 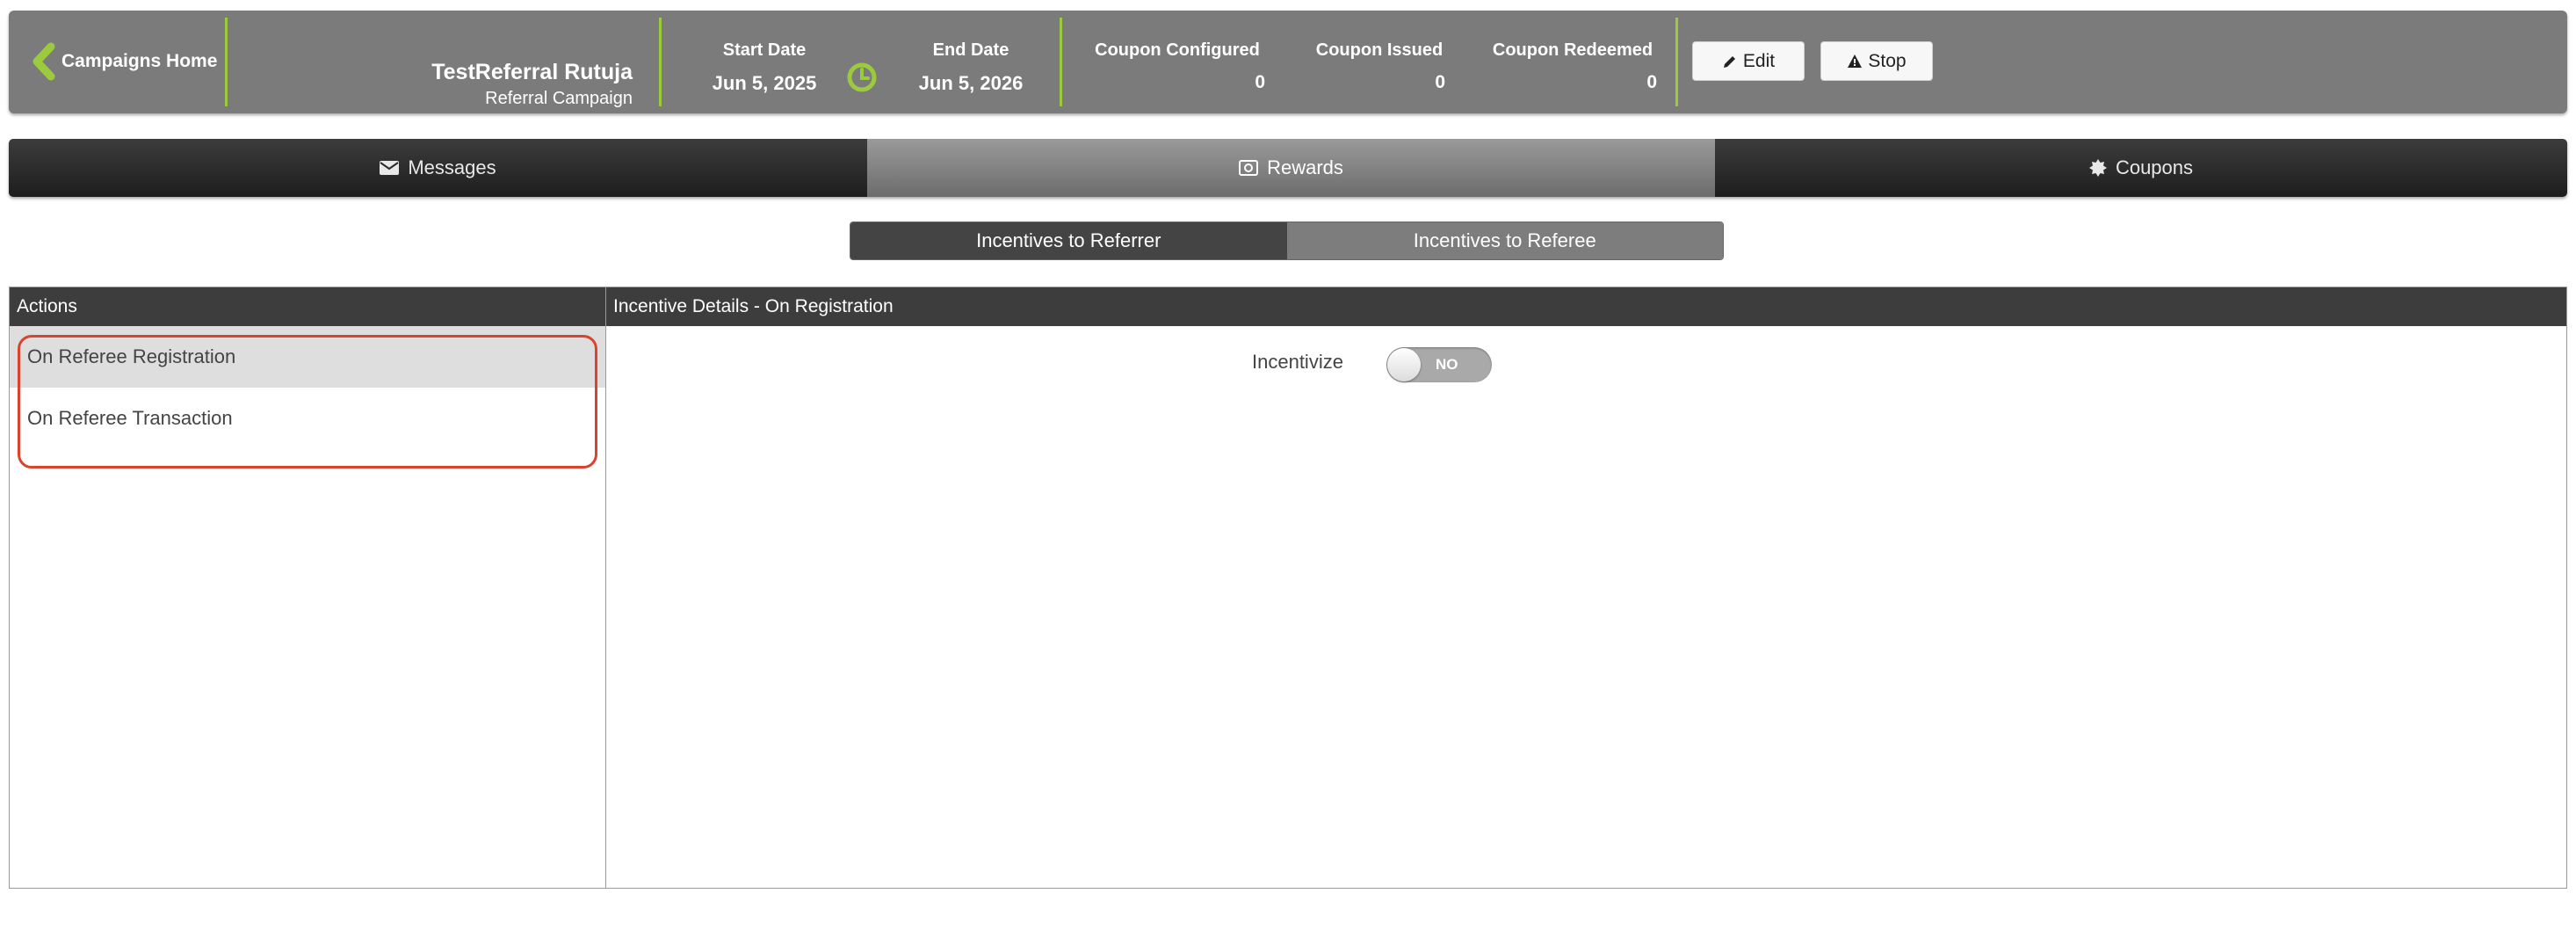 What do you see at coordinates (1651, 82) in the screenshot?
I see `coupon-redeemed-value: 0` at bounding box center [1651, 82].